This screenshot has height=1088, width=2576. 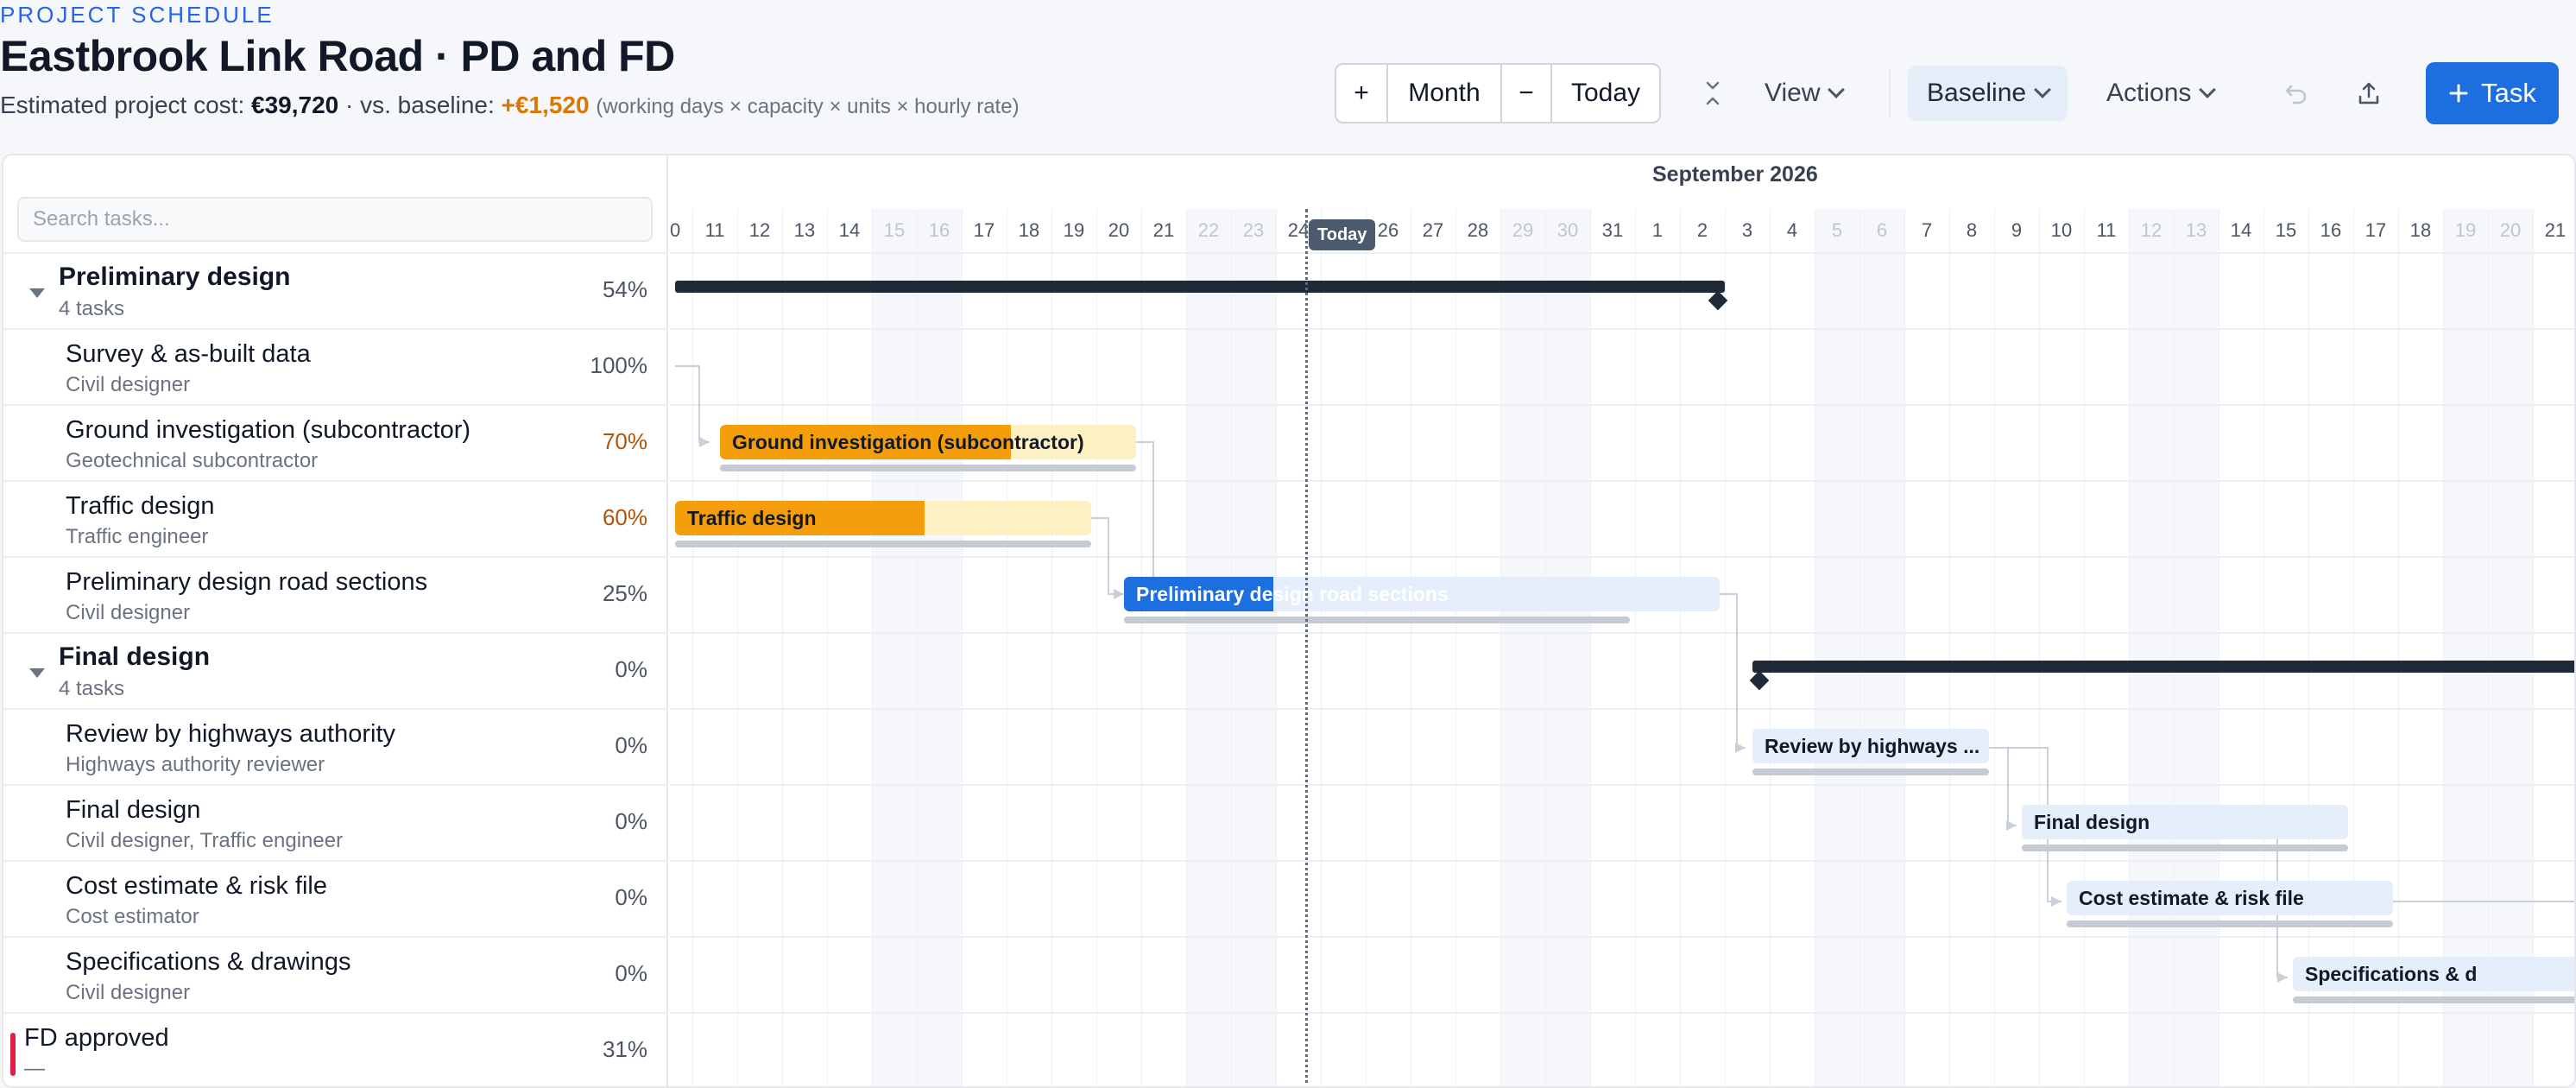 What do you see at coordinates (2391, 974) in the screenshot?
I see `bar-label: Specifications & d` at bounding box center [2391, 974].